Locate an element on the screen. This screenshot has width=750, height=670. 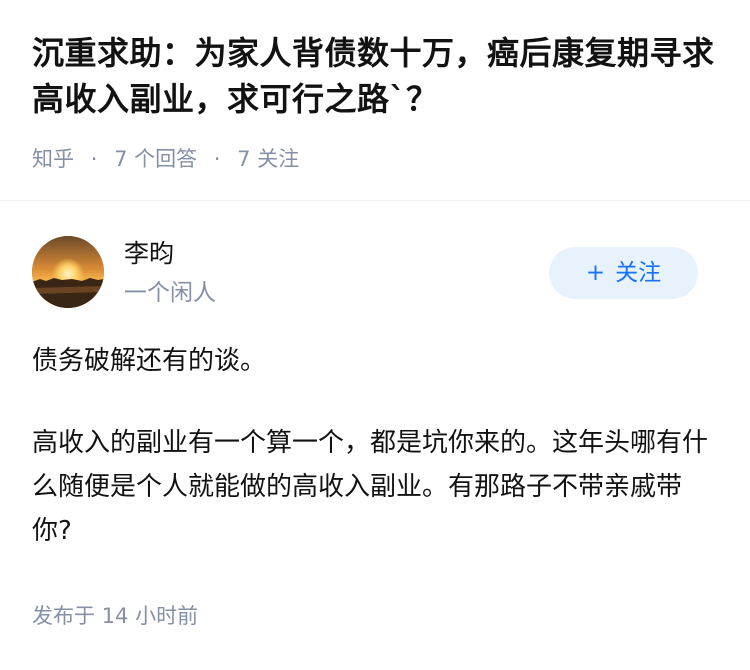
follow-button: + 关注 is located at coordinates (623, 273).